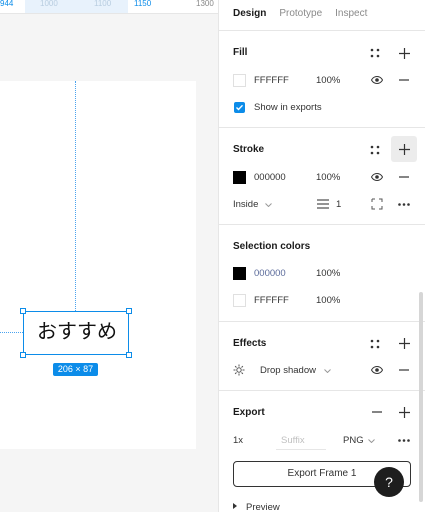 The height and width of the screenshot is (512, 425). Describe the element at coordinates (404, 370) in the screenshot. I see `remove-effect-icon` at that location.